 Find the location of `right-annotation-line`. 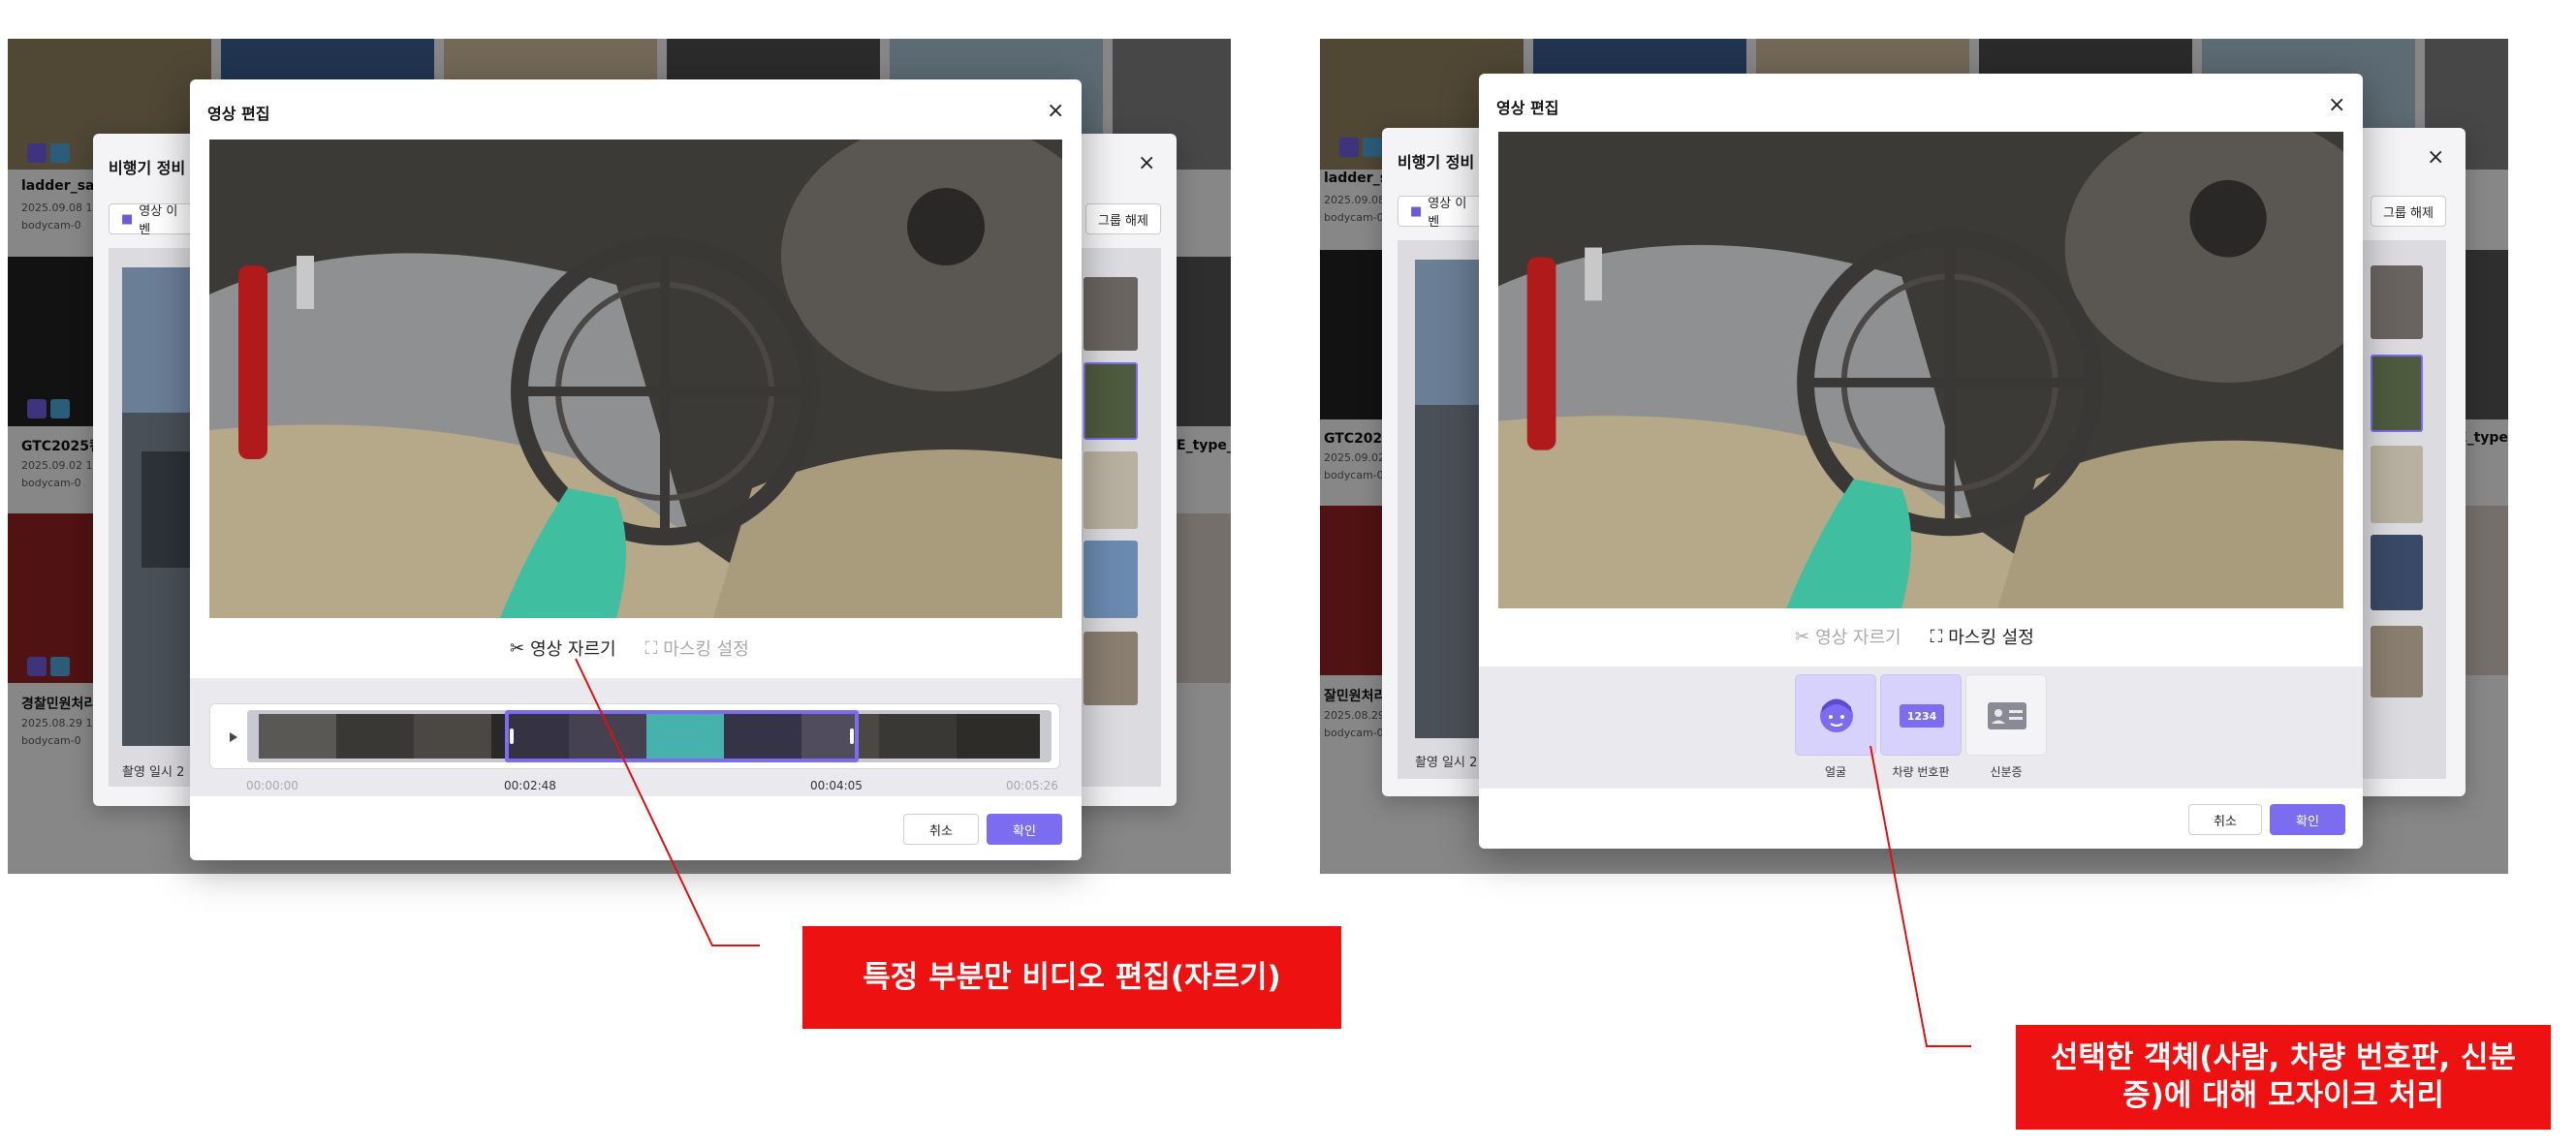

right-annotation-line is located at coordinates (1920, 896).